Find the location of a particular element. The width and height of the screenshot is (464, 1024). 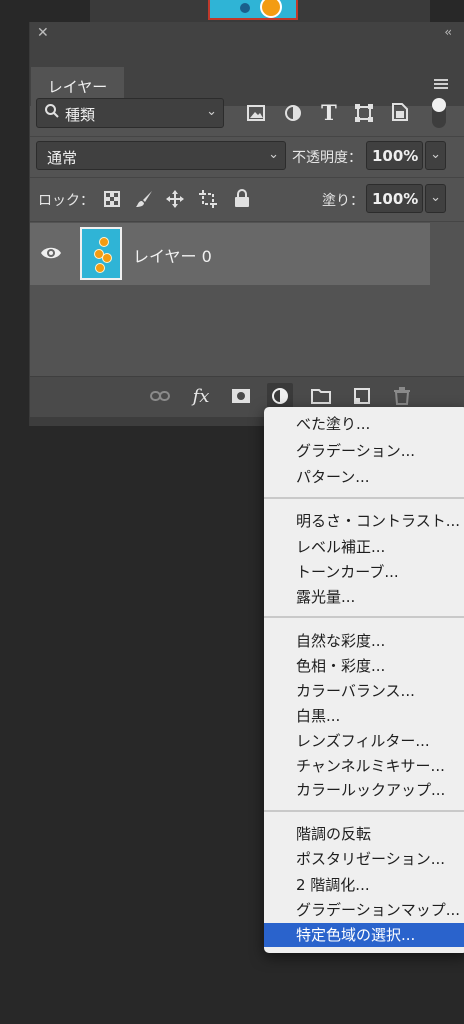

trash-icon is located at coordinates (402, 396).